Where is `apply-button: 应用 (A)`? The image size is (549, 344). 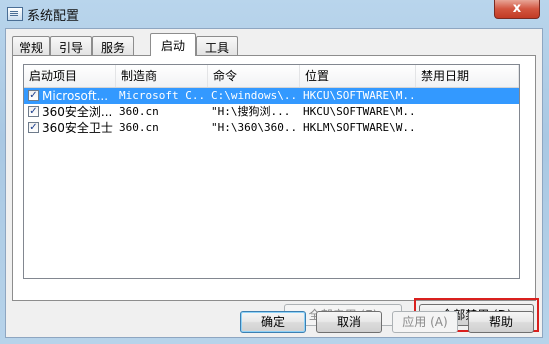 apply-button: 应用 (A) is located at coordinates (425, 322).